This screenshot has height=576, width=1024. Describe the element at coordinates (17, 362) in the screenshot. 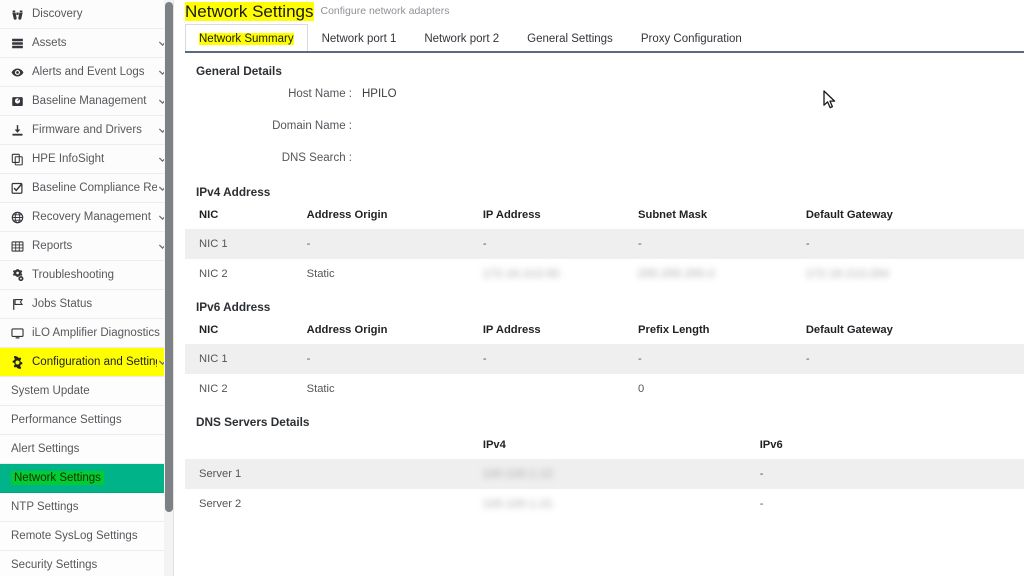

I see `gear-icon` at that location.